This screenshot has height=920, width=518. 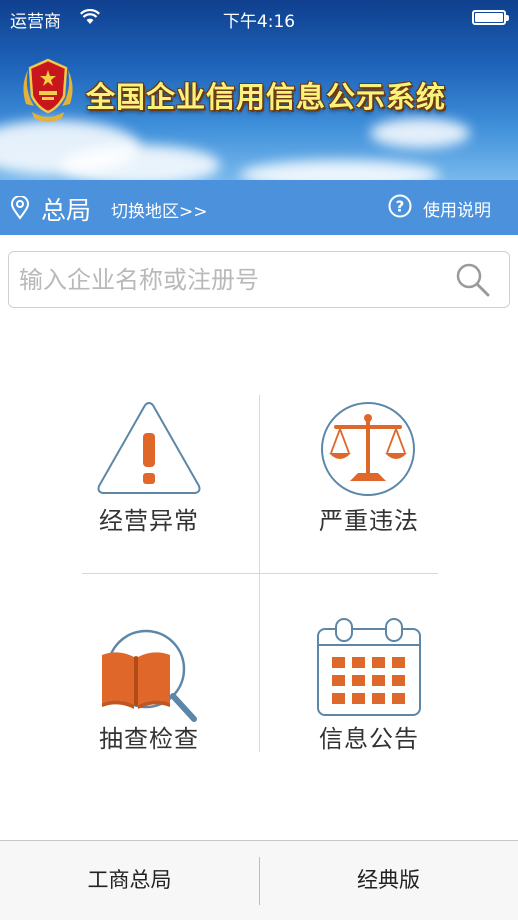 I want to click on tile-serious-violation: 严重违法, so click(x=369, y=484).